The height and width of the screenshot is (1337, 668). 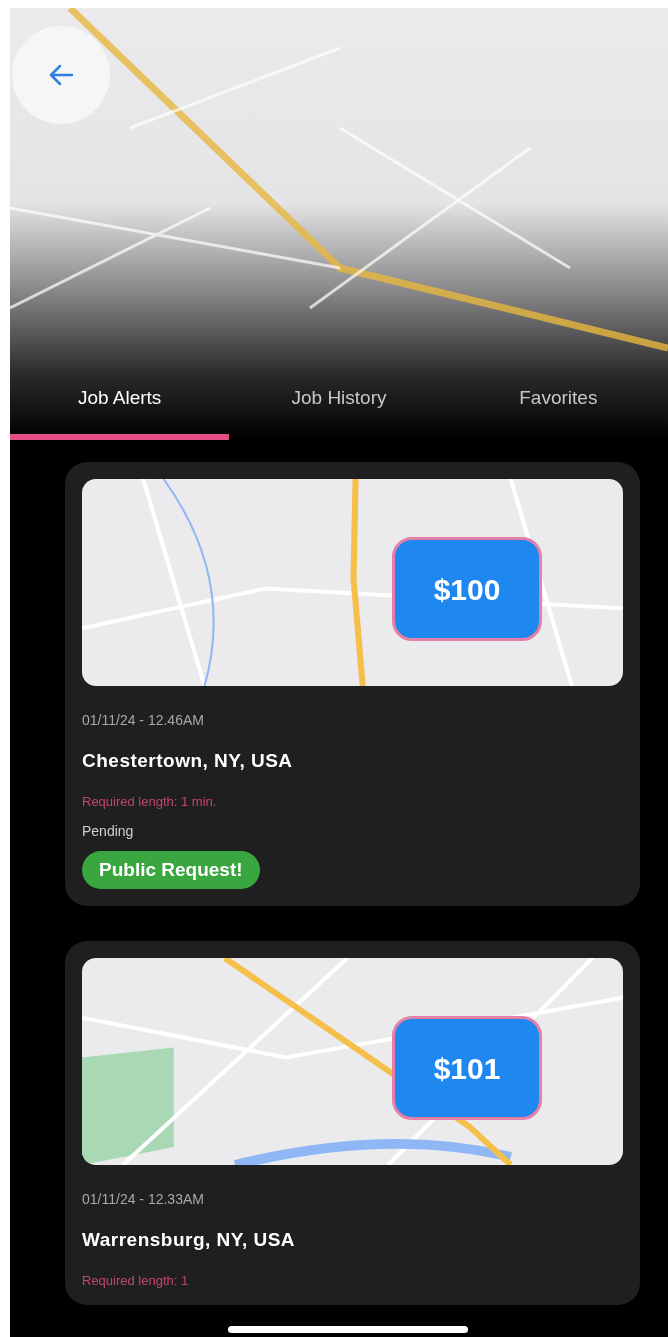 I want to click on tab: Job History, so click(x=339, y=405).